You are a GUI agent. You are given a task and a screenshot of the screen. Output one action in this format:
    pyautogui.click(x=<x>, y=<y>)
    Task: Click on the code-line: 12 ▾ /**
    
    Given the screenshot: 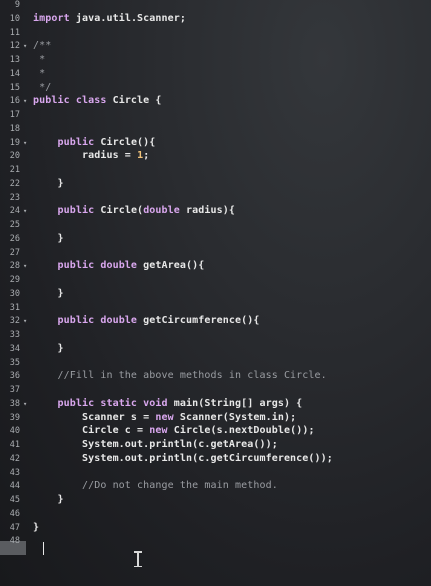 What is the action you would take?
    pyautogui.click(x=215, y=46)
    